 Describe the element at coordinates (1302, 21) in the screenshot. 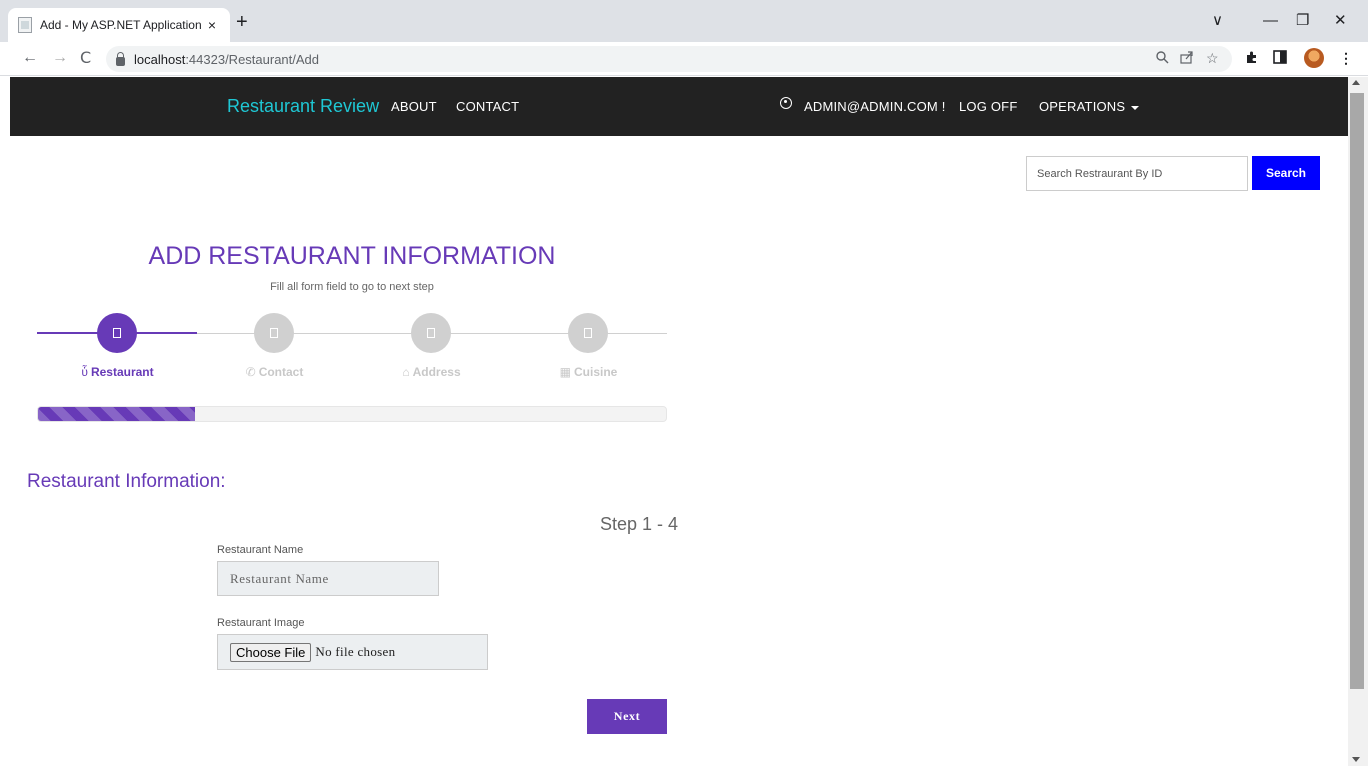

I see `restore-icon: ❐` at that location.